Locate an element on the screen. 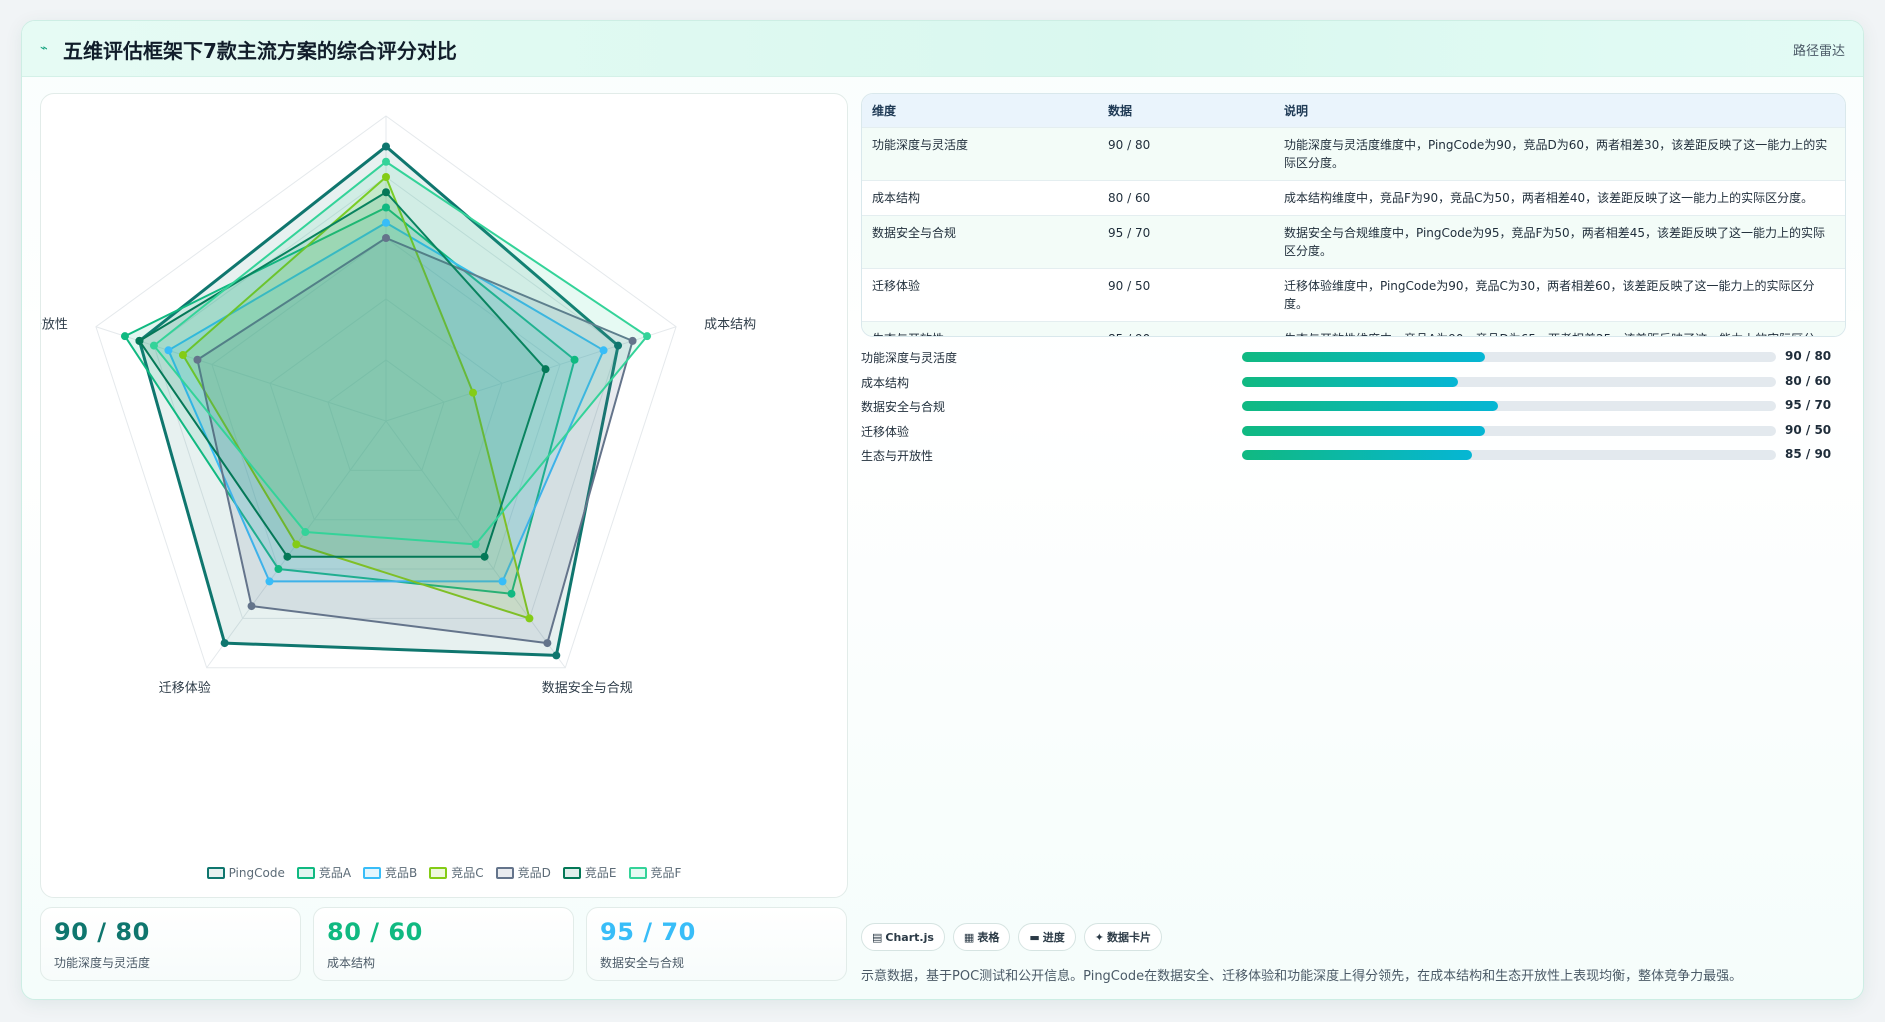 The width and height of the screenshot is (1885, 1022). table-header-row: 维度 数据 说明 is located at coordinates (1353, 110).